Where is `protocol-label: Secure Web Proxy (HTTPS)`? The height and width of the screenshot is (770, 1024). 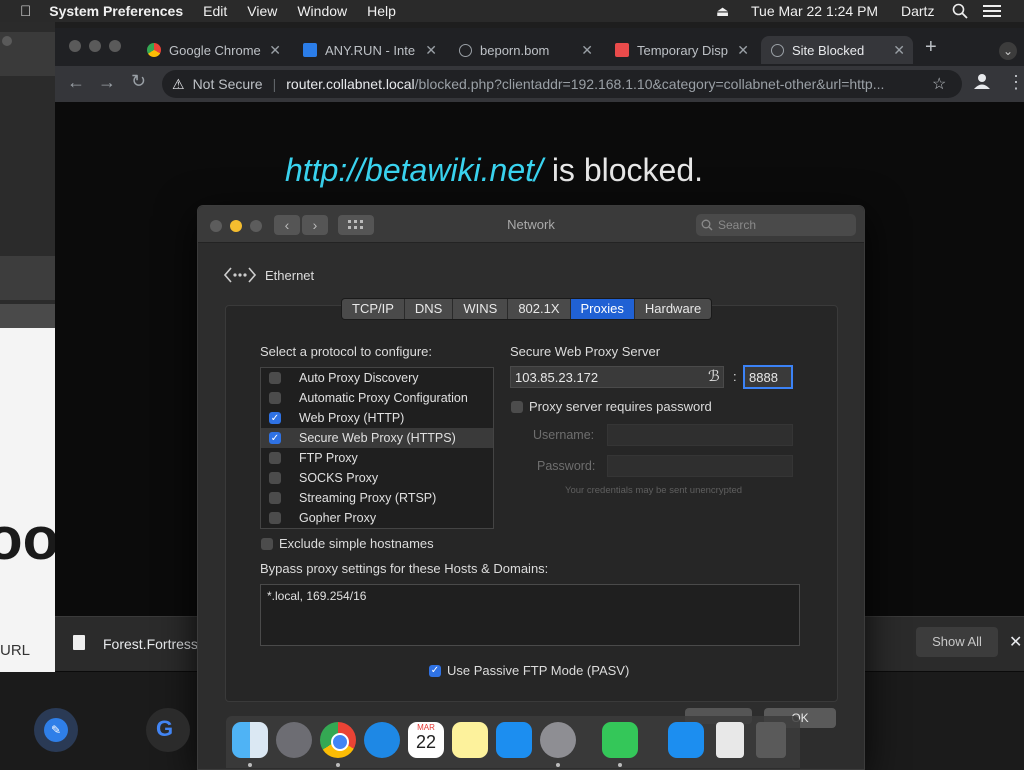
protocol-label: Secure Web Proxy (HTTPS) is located at coordinates (377, 438).